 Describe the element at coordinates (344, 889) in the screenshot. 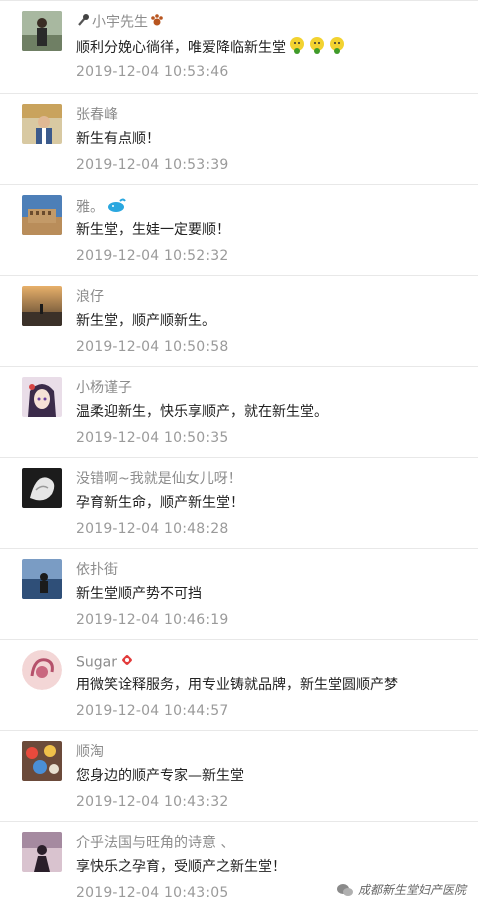

I see `wechat-icon` at that location.